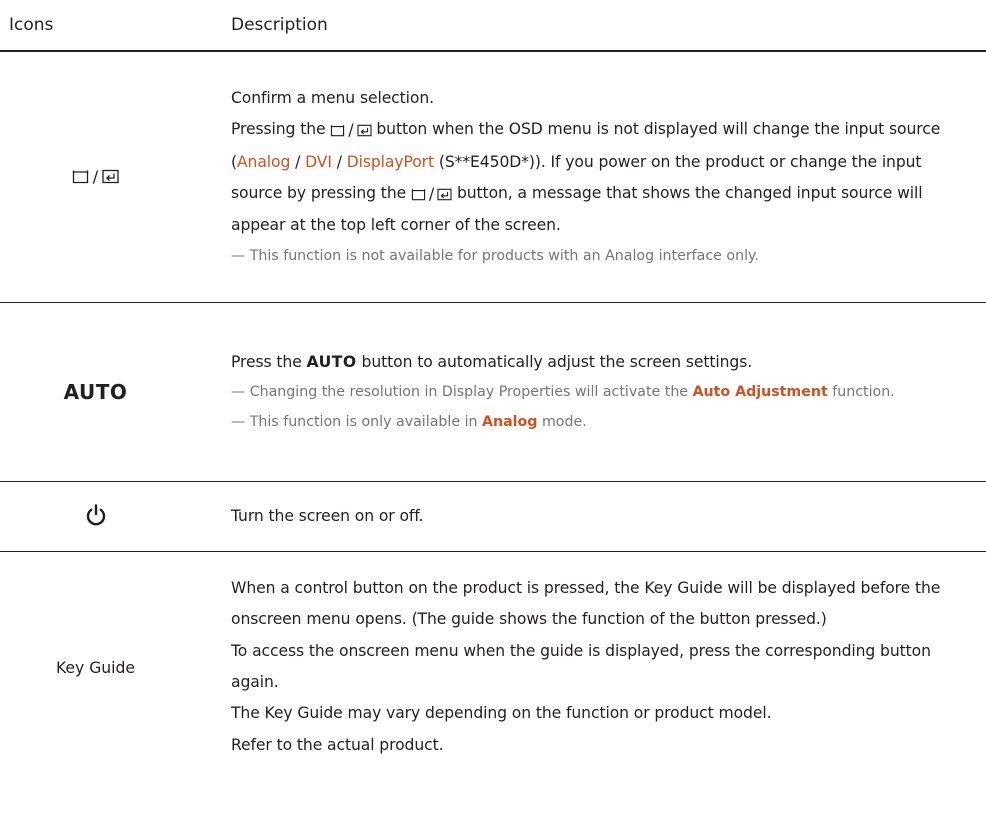  Describe the element at coordinates (760, 392) in the screenshot. I see `auto-adjustment-link: Auto Adjustment` at that location.